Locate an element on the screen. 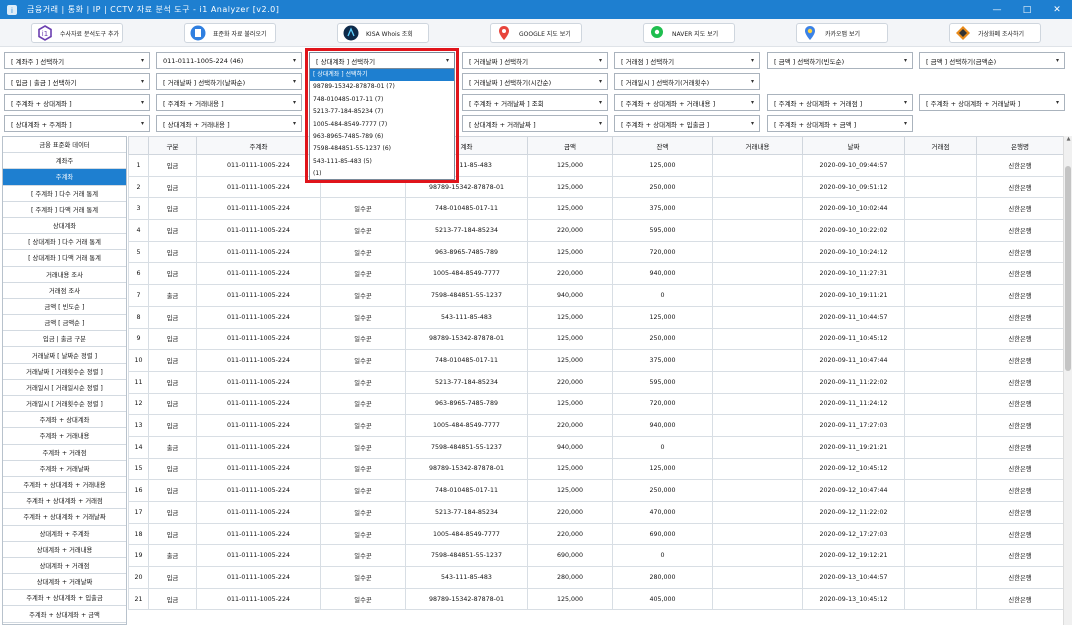 This screenshot has width=1072, height=625. row-number: 8 is located at coordinates (138, 317).